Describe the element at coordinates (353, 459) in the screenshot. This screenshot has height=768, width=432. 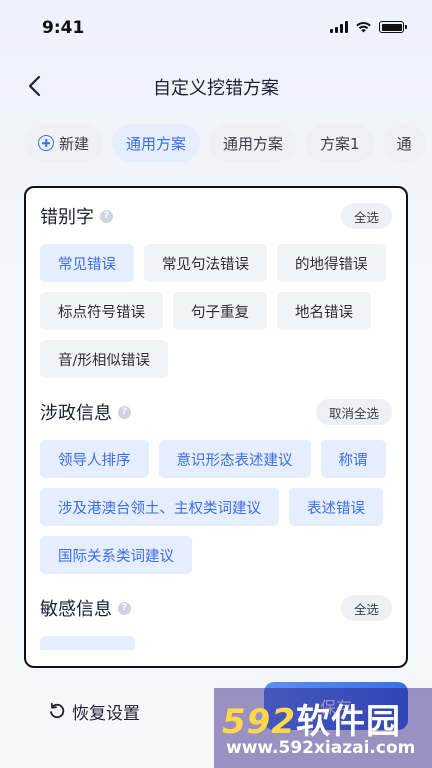
I see `chip-option: 称谓` at that location.